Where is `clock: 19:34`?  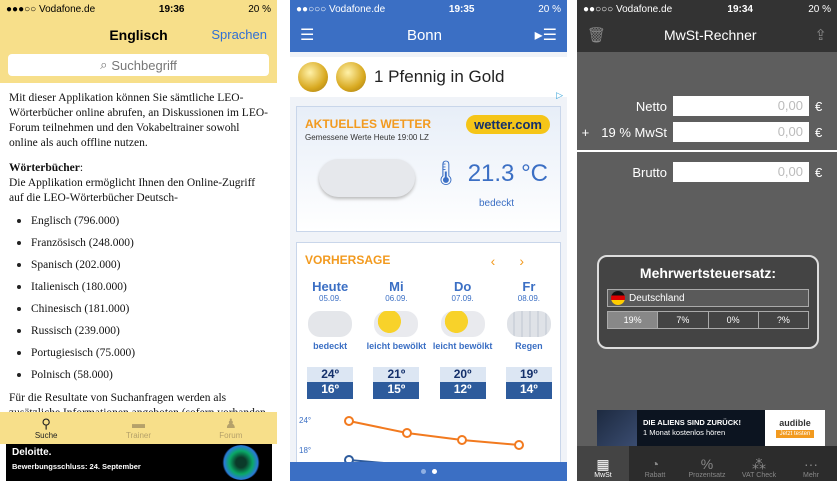
clock: 19:34 is located at coordinates (740, 9).